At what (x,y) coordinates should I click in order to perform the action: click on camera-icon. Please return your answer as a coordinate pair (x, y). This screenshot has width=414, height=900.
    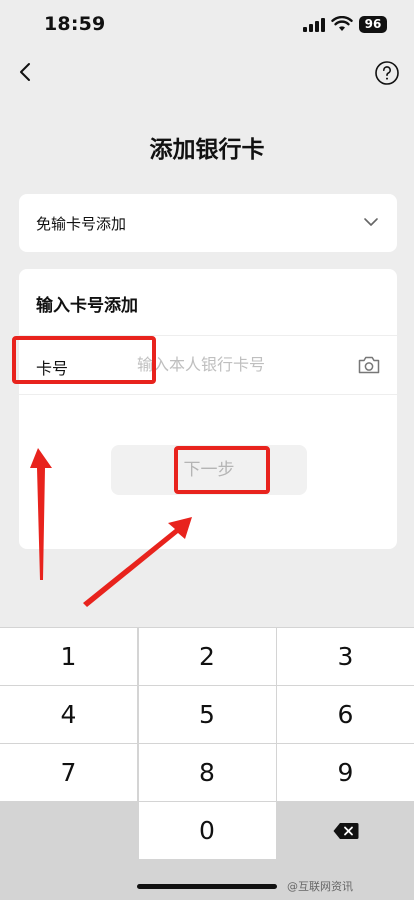
    Looking at the image, I should click on (369, 365).